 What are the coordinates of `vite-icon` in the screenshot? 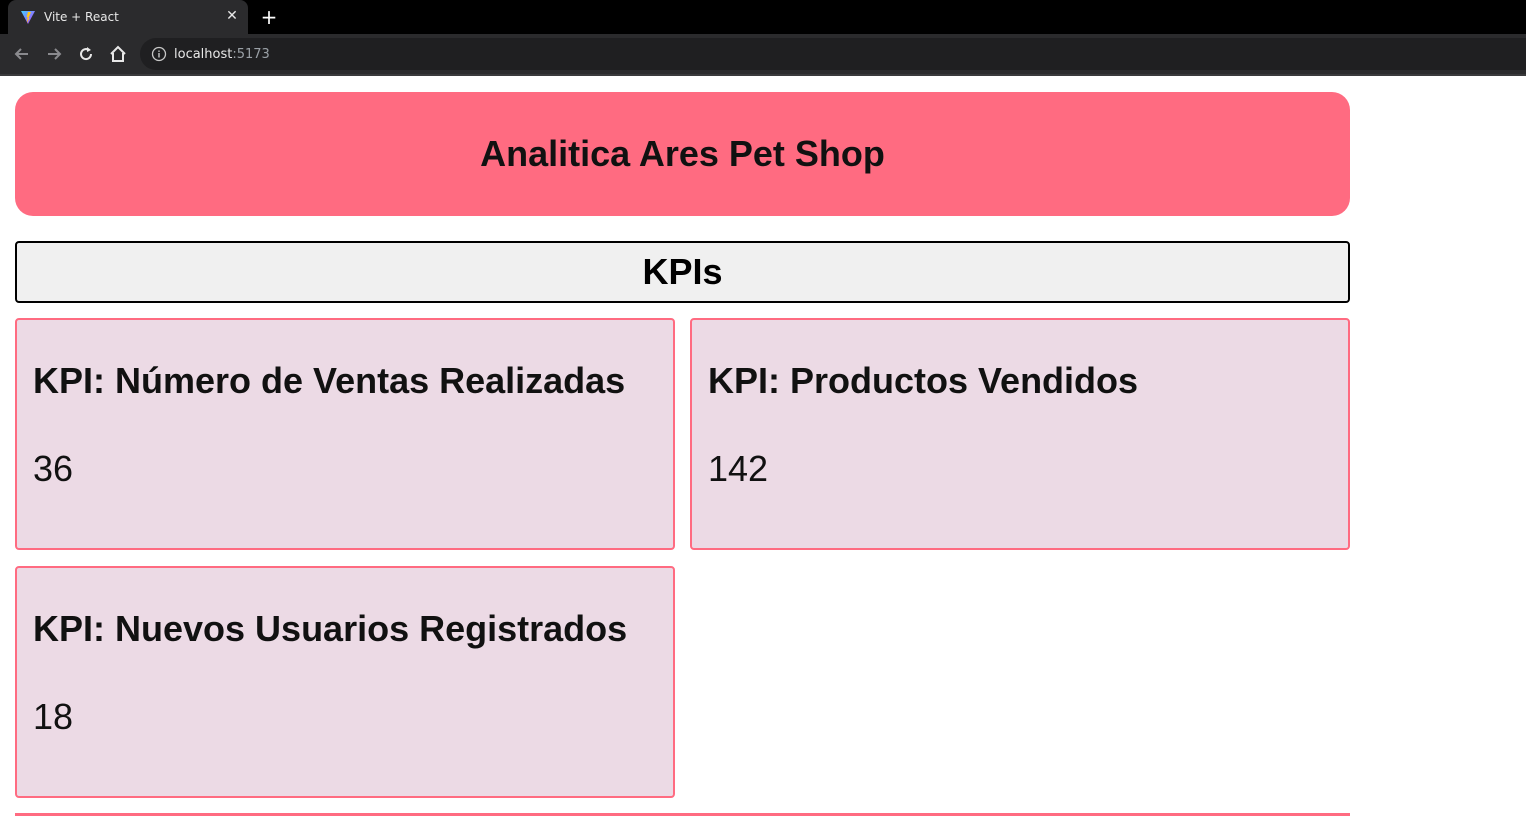 It's located at (28, 17).